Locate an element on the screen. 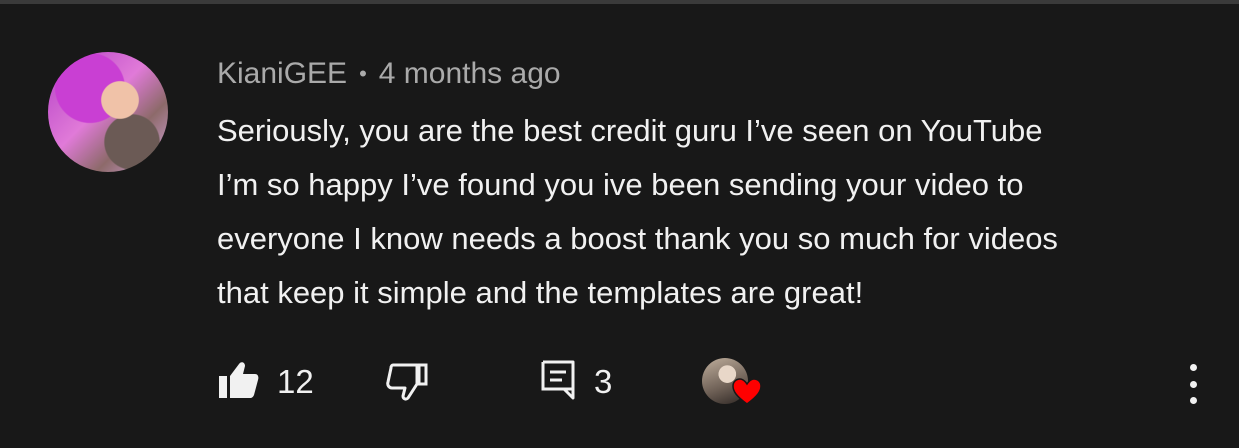 The width and height of the screenshot is (1239, 448). heart-icon is located at coordinates (747, 394).